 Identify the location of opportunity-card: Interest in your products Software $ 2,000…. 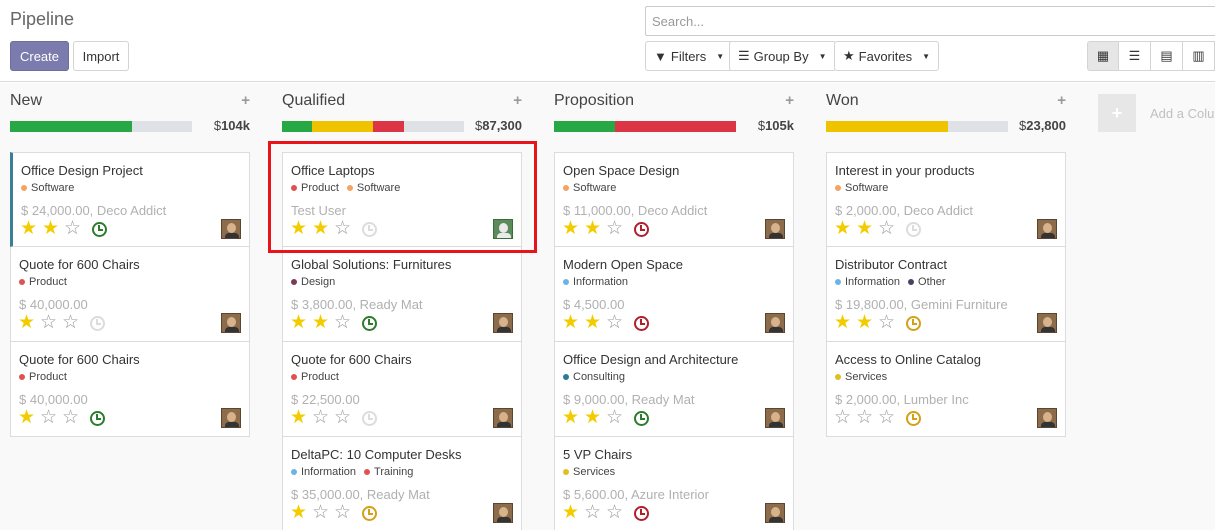
(946, 199).